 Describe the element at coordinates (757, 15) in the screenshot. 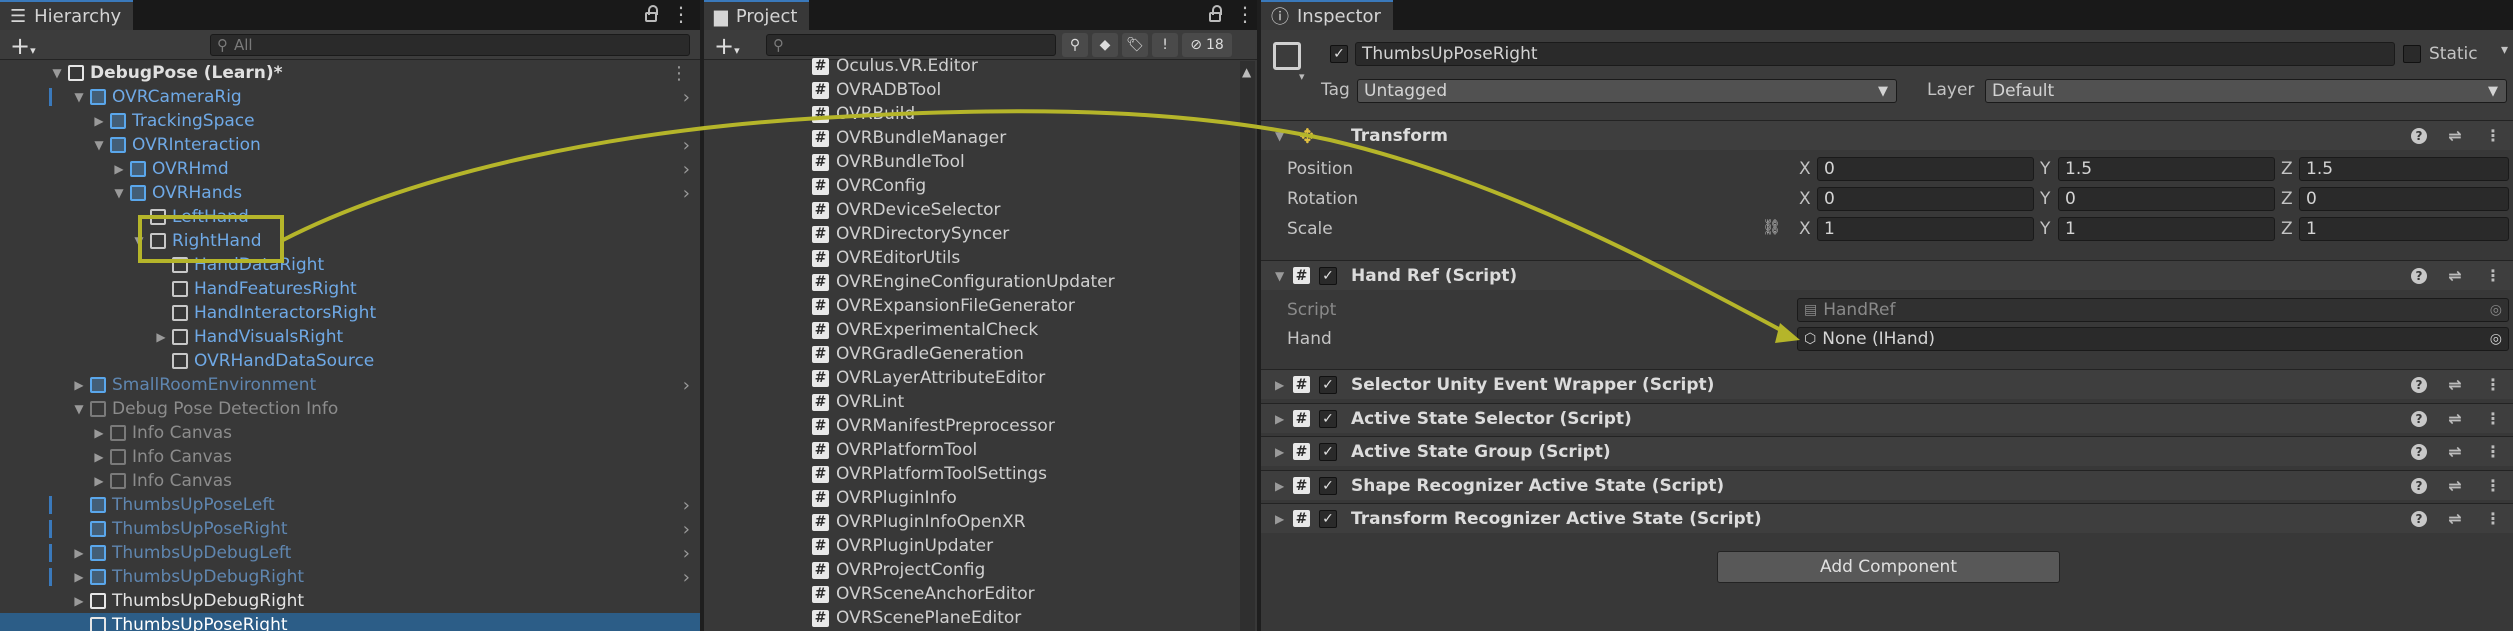

I see `project-tab: ▆ Project` at that location.